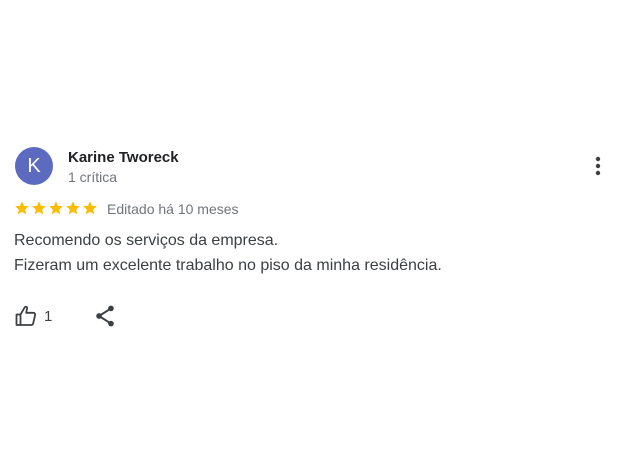 This screenshot has height=469, width=620. I want to click on avatar: K, so click(34, 166).